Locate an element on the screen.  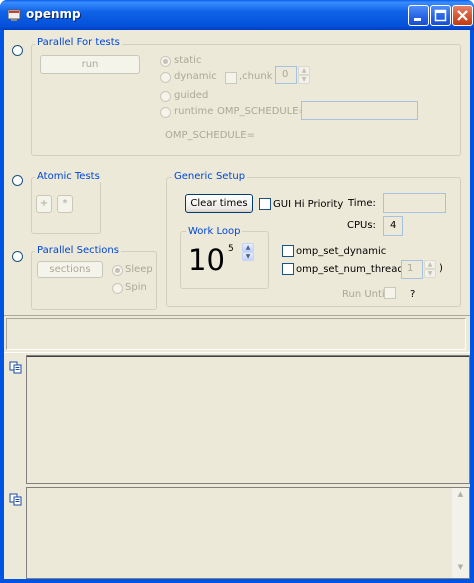
atomic-times-button: * is located at coordinates (65, 204).